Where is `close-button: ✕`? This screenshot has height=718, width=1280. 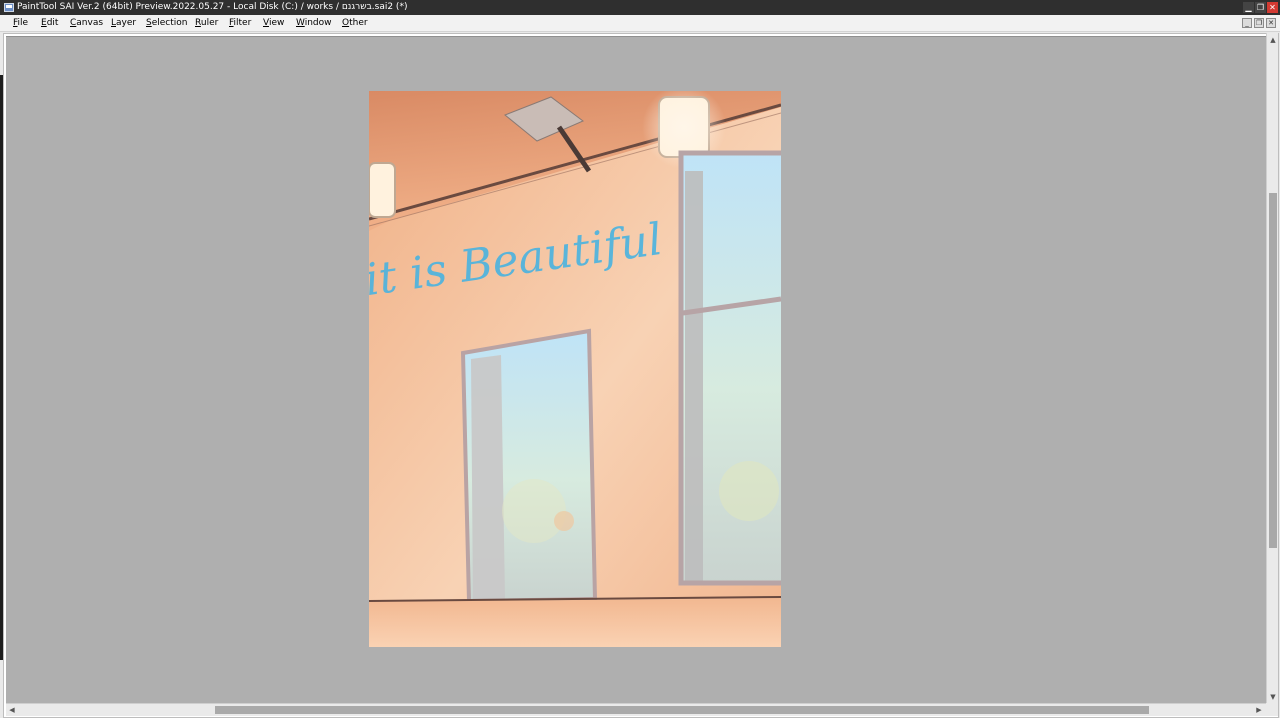 close-button: ✕ is located at coordinates (1272, 7).